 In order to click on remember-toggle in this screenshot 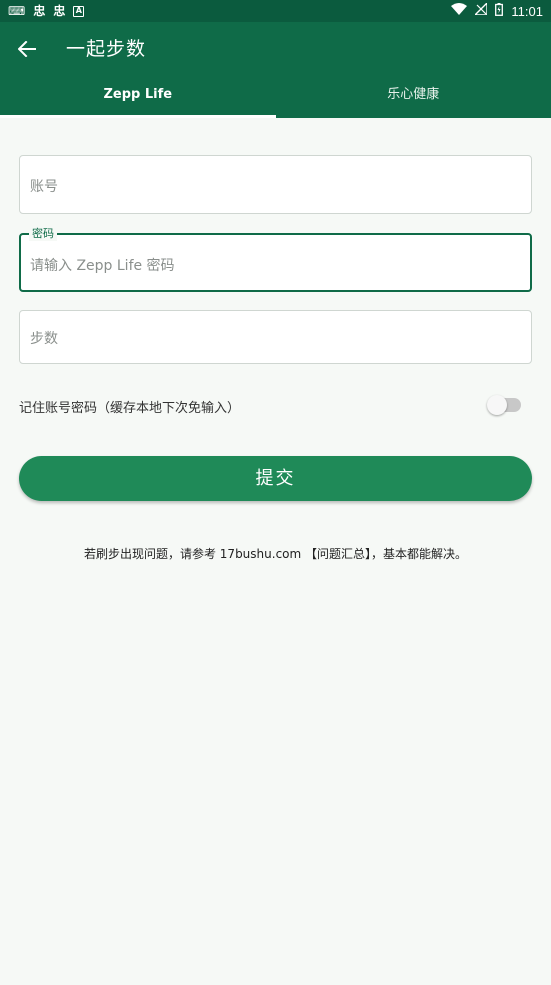, I will do `click(504, 405)`.